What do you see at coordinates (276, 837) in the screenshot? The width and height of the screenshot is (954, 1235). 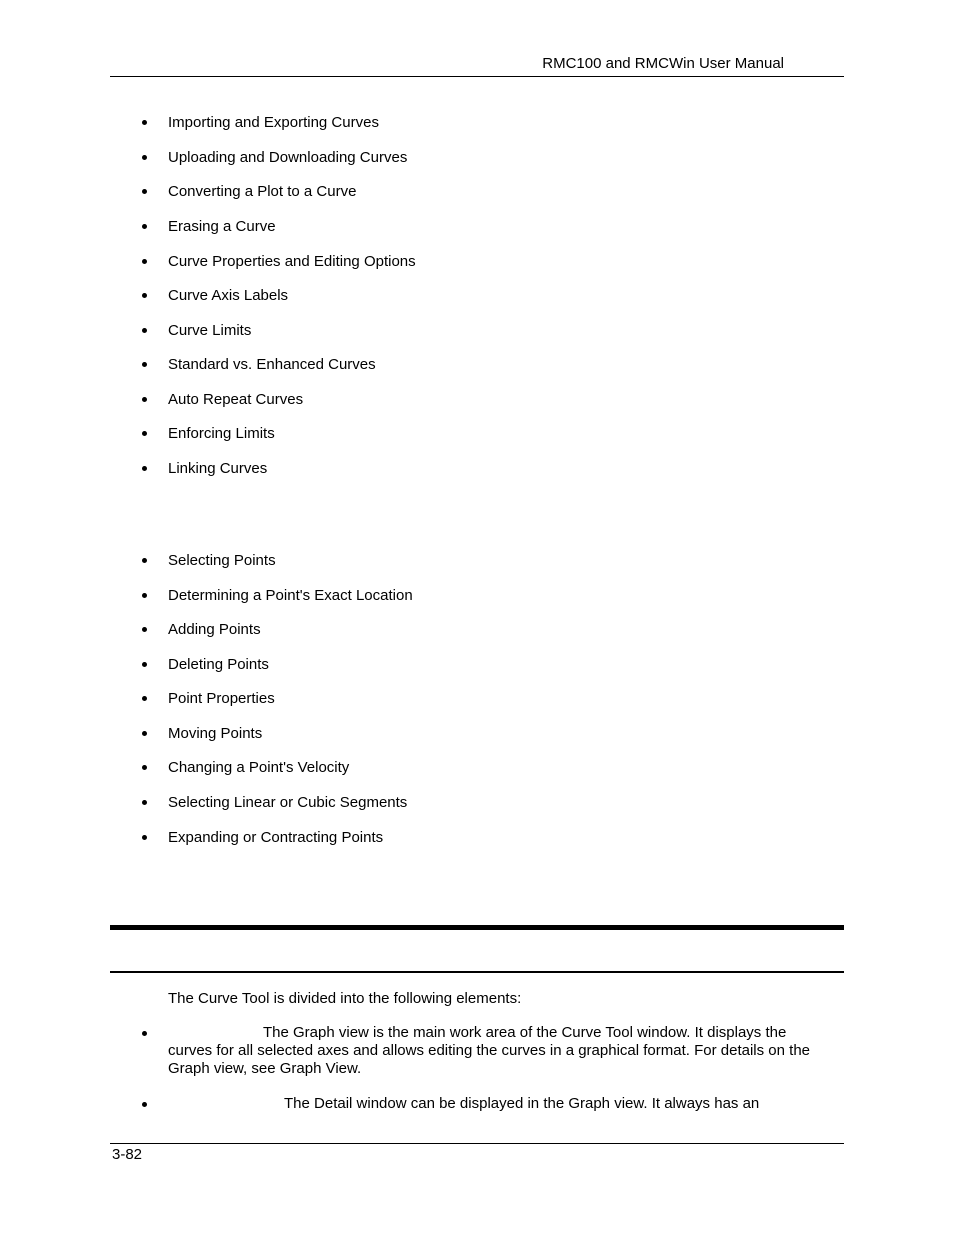 I see `list-item-text: Expanding or Contracting Points` at bounding box center [276, 837].